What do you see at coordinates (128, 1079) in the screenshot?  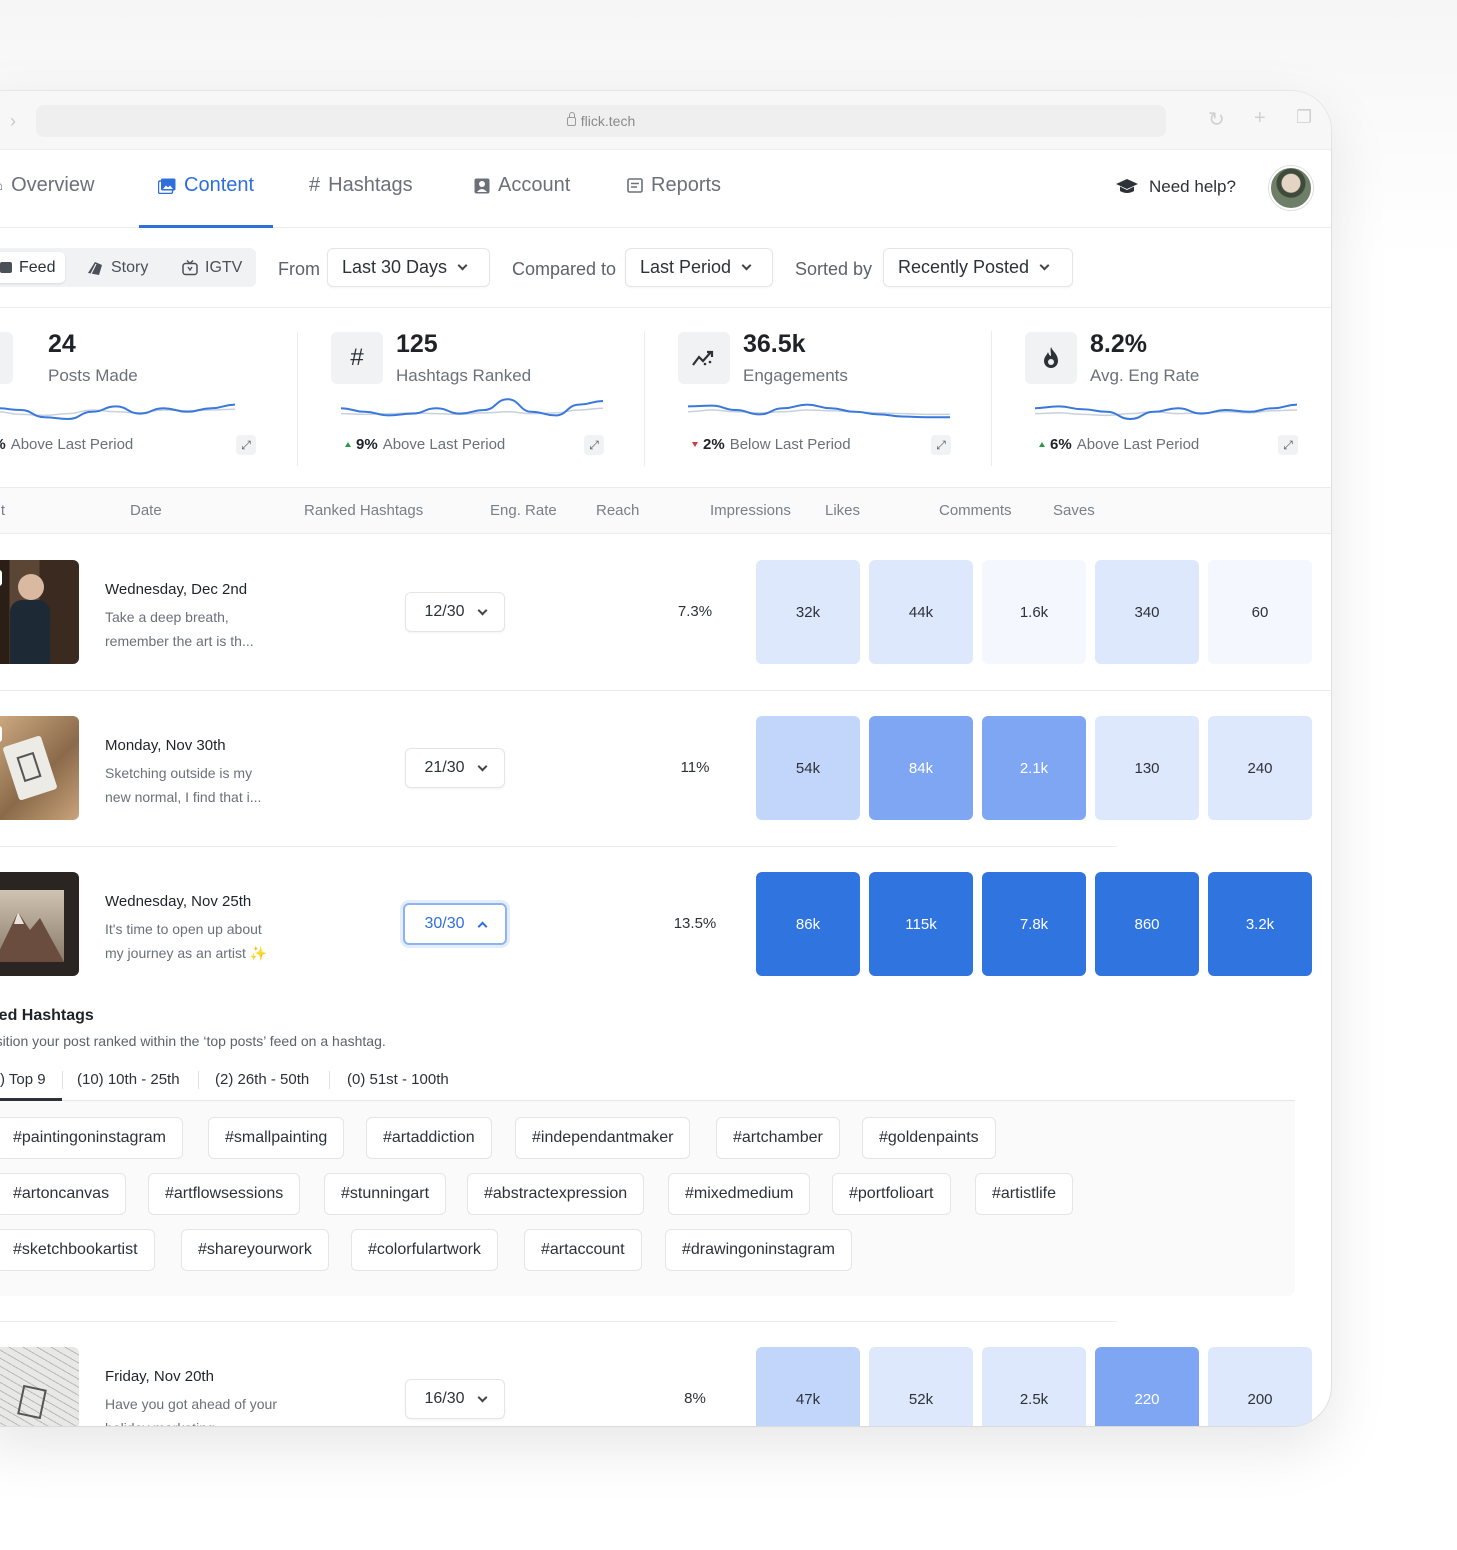 I see `tab-10th-25th: (10) 10th - 25th` at bounding box center [128, 1079].